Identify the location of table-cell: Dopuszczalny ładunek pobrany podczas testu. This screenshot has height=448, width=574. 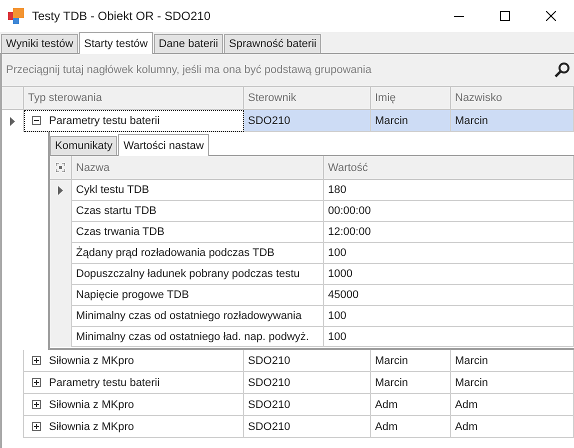
(198, 274).